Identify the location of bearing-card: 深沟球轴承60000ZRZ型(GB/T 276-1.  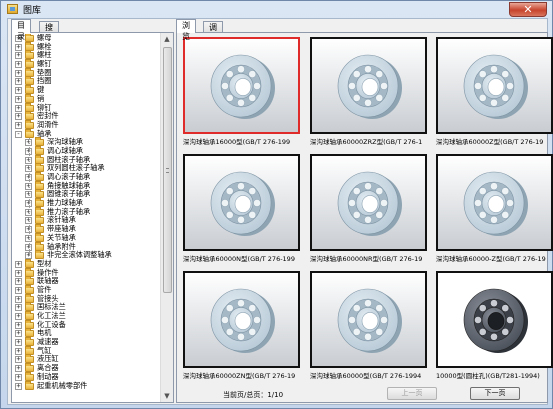
(369, 93).